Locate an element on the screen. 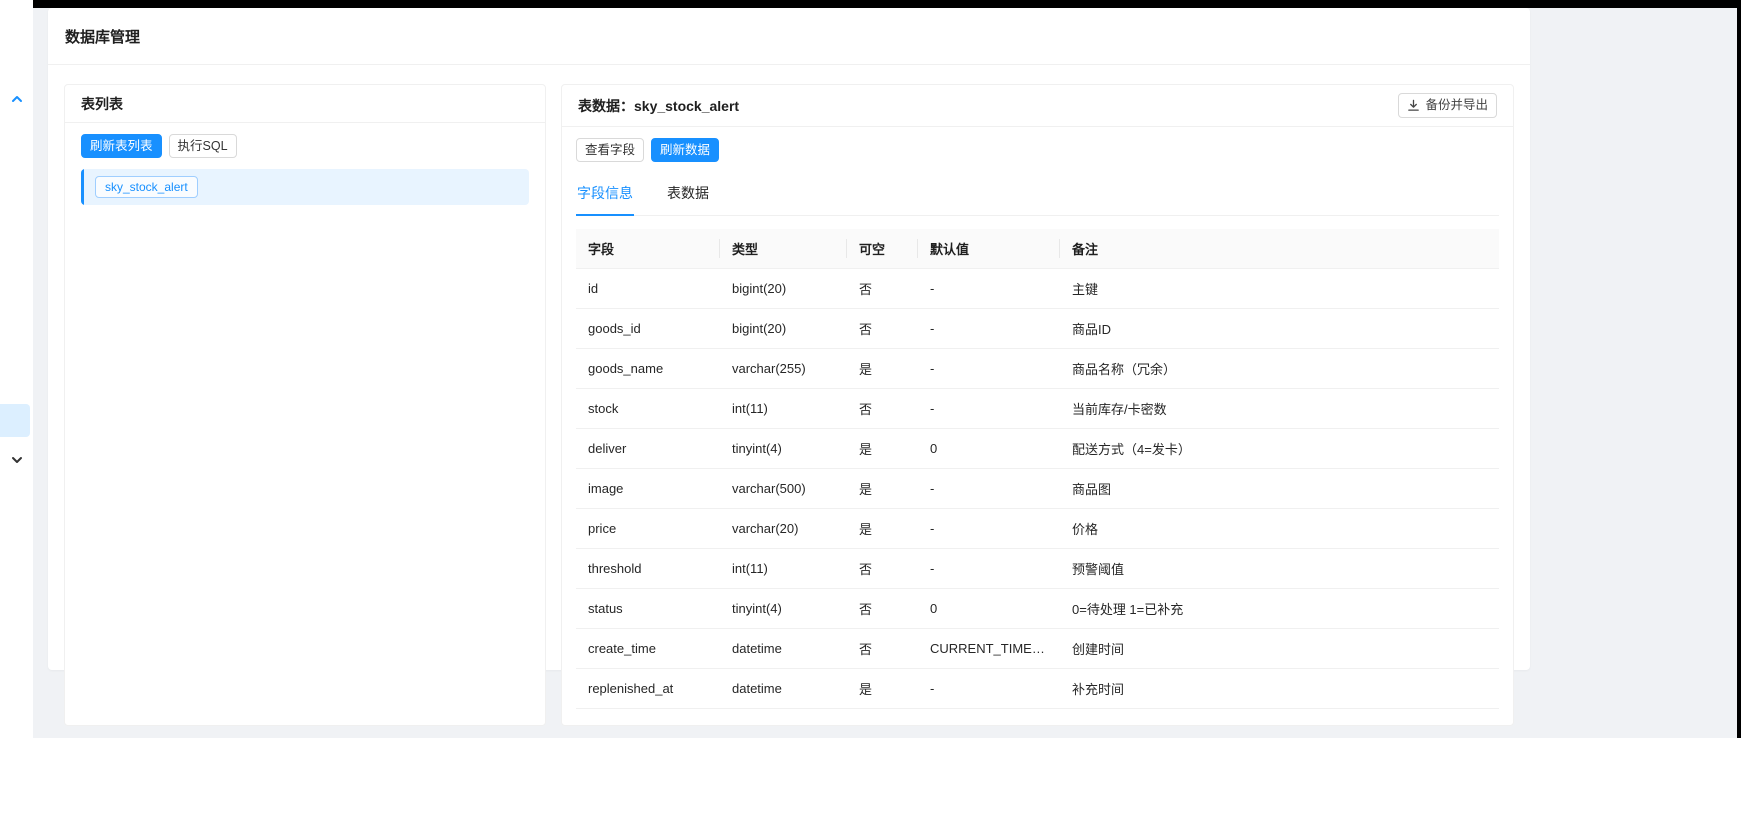 This screenshot has width=1741, height=819. column-header: 默认值 is located at coordinates (989, 249).